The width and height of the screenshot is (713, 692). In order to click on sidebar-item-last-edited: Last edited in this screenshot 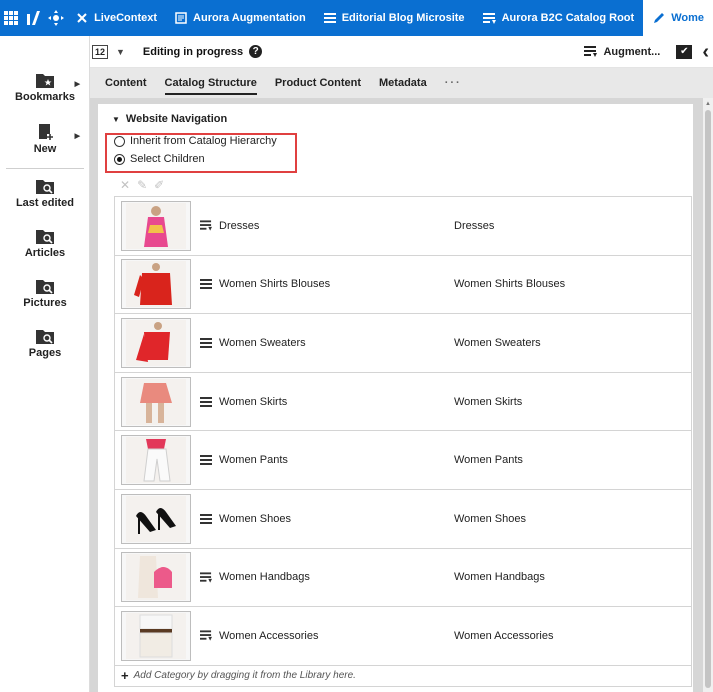, I will do `click(45, 193)`.